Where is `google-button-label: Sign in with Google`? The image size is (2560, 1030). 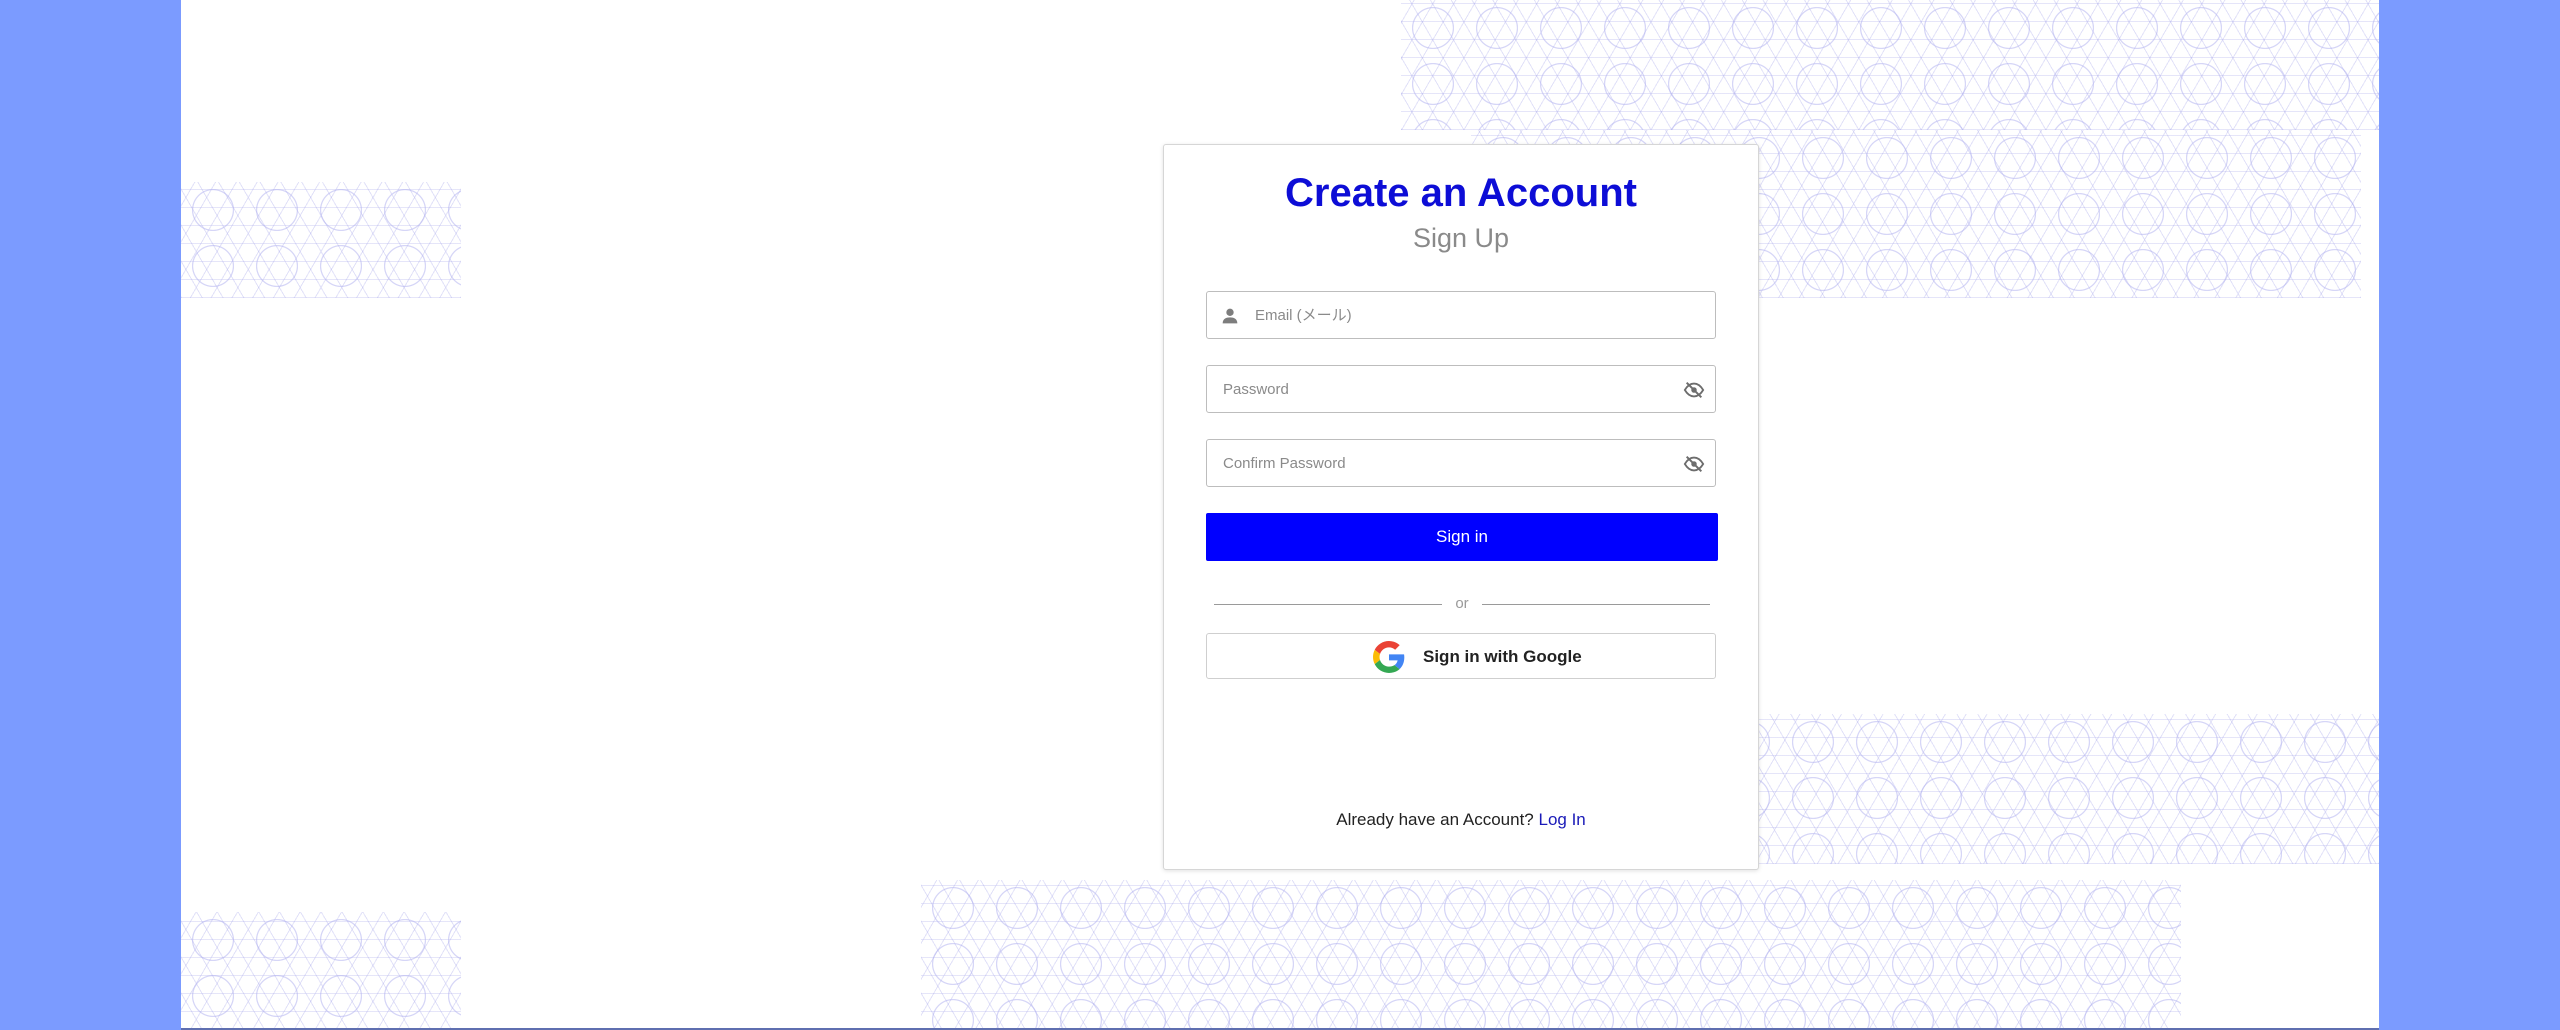
google-button-label: Sign in with Google is located at coordinates (1502, 656).